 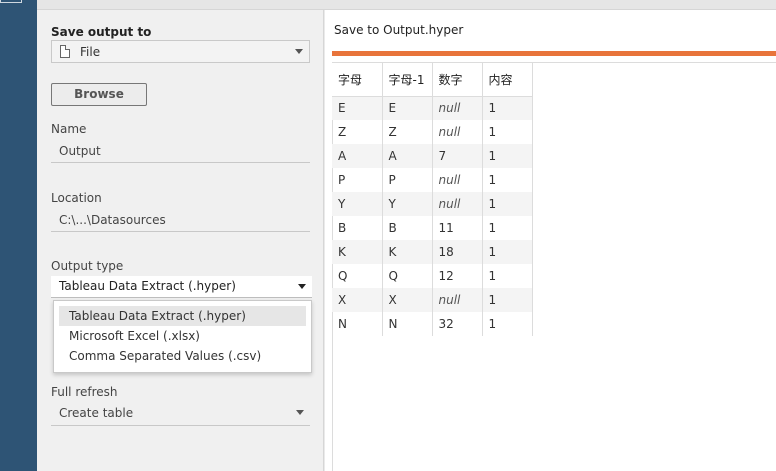 What do you see at coordinates (399, 30) in the screenshot?
I see `preview-title: Save to Output.hyper` at bounding box center [399, 30].